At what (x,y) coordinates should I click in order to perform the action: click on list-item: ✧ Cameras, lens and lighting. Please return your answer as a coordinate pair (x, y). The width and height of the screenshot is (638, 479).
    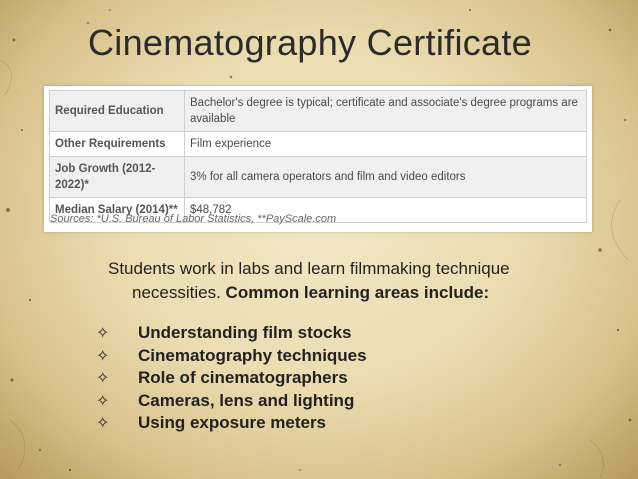
    Looking at the image, I should click on (231, 401).